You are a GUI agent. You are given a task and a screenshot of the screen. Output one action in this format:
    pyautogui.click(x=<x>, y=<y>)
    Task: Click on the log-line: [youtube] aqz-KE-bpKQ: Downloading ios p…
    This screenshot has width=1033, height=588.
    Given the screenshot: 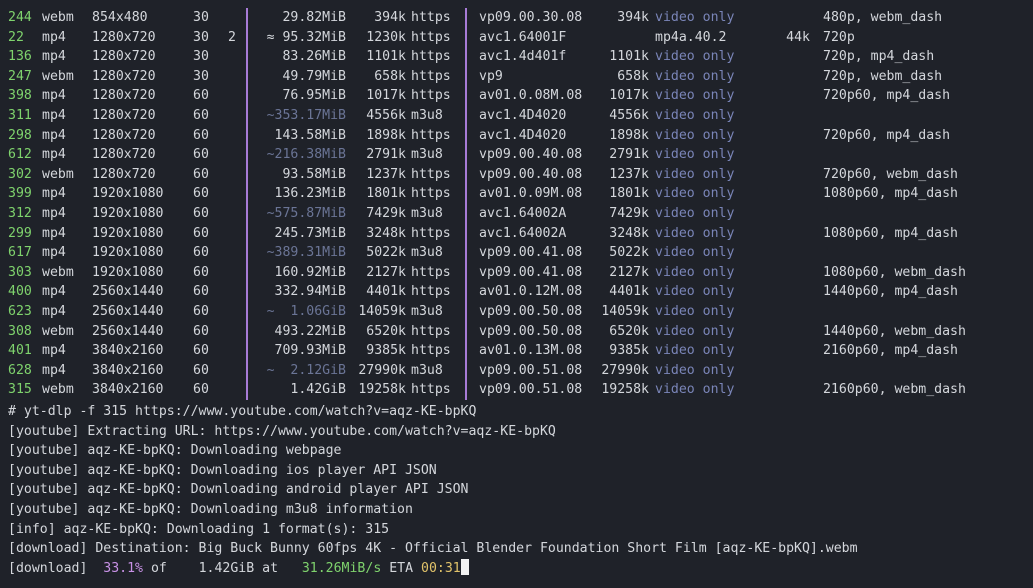 What is the action you would take?
    pyautogui.click(x=222, y=470)
    